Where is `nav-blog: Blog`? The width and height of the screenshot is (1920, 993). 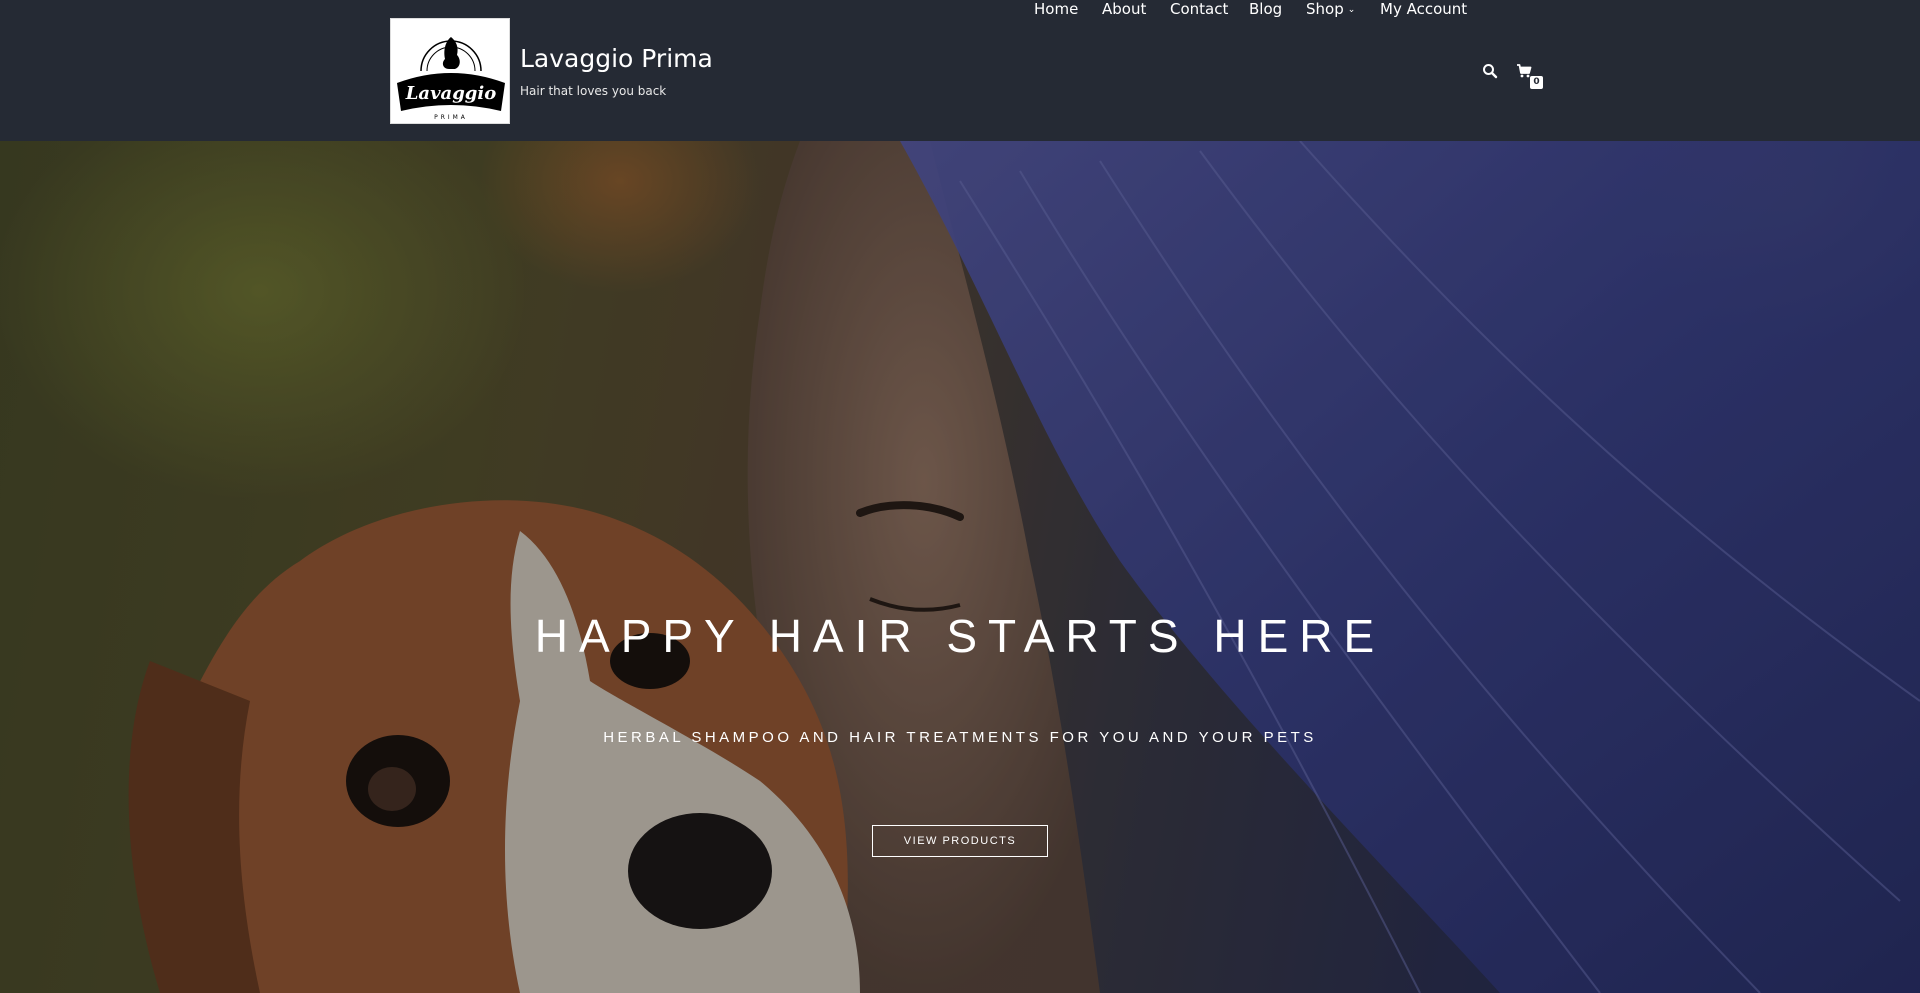 nav-blog: Blog is located at coordinates (1265, 9).